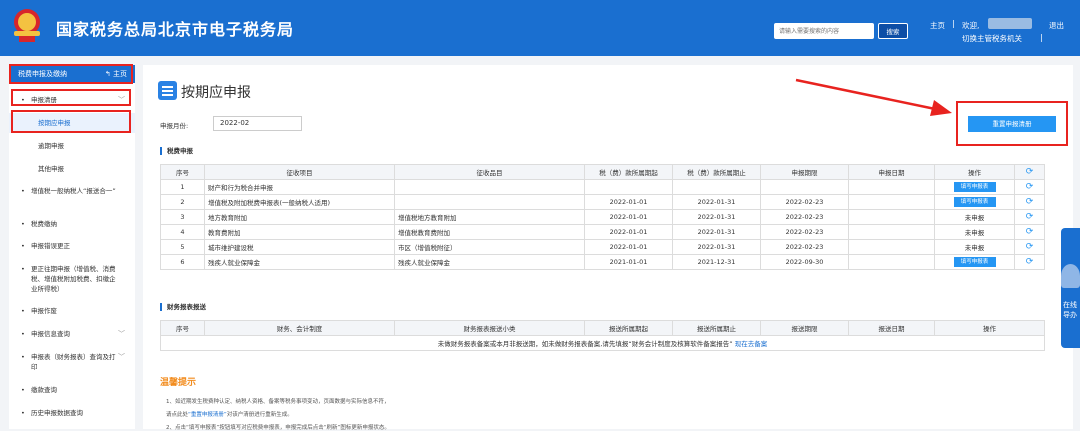 The height and width of the screenshot is (431, 1080). I want to click on cell-no: 3, so click(182, 217).